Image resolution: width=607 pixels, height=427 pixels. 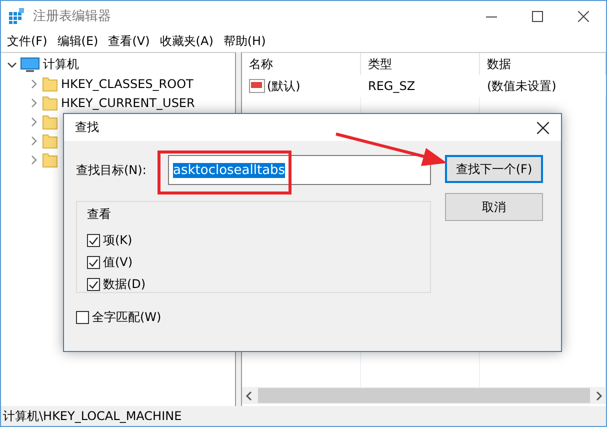 I want to click on checkbox-label: 值(V), so click(x=118, y=262).